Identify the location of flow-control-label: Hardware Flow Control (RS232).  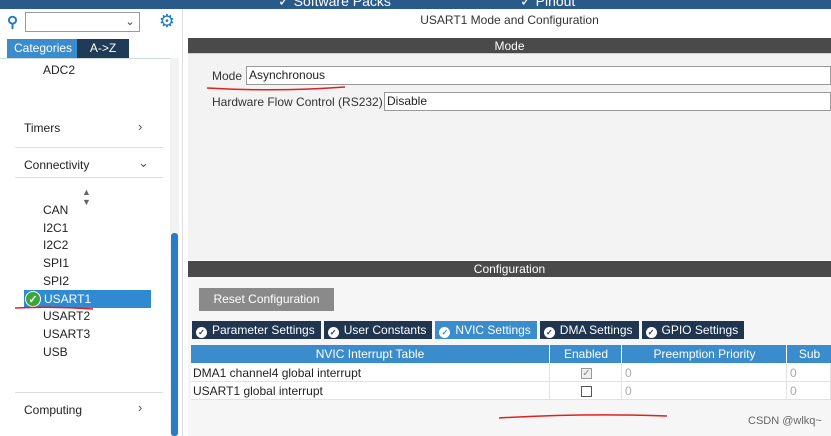
(297, 102).